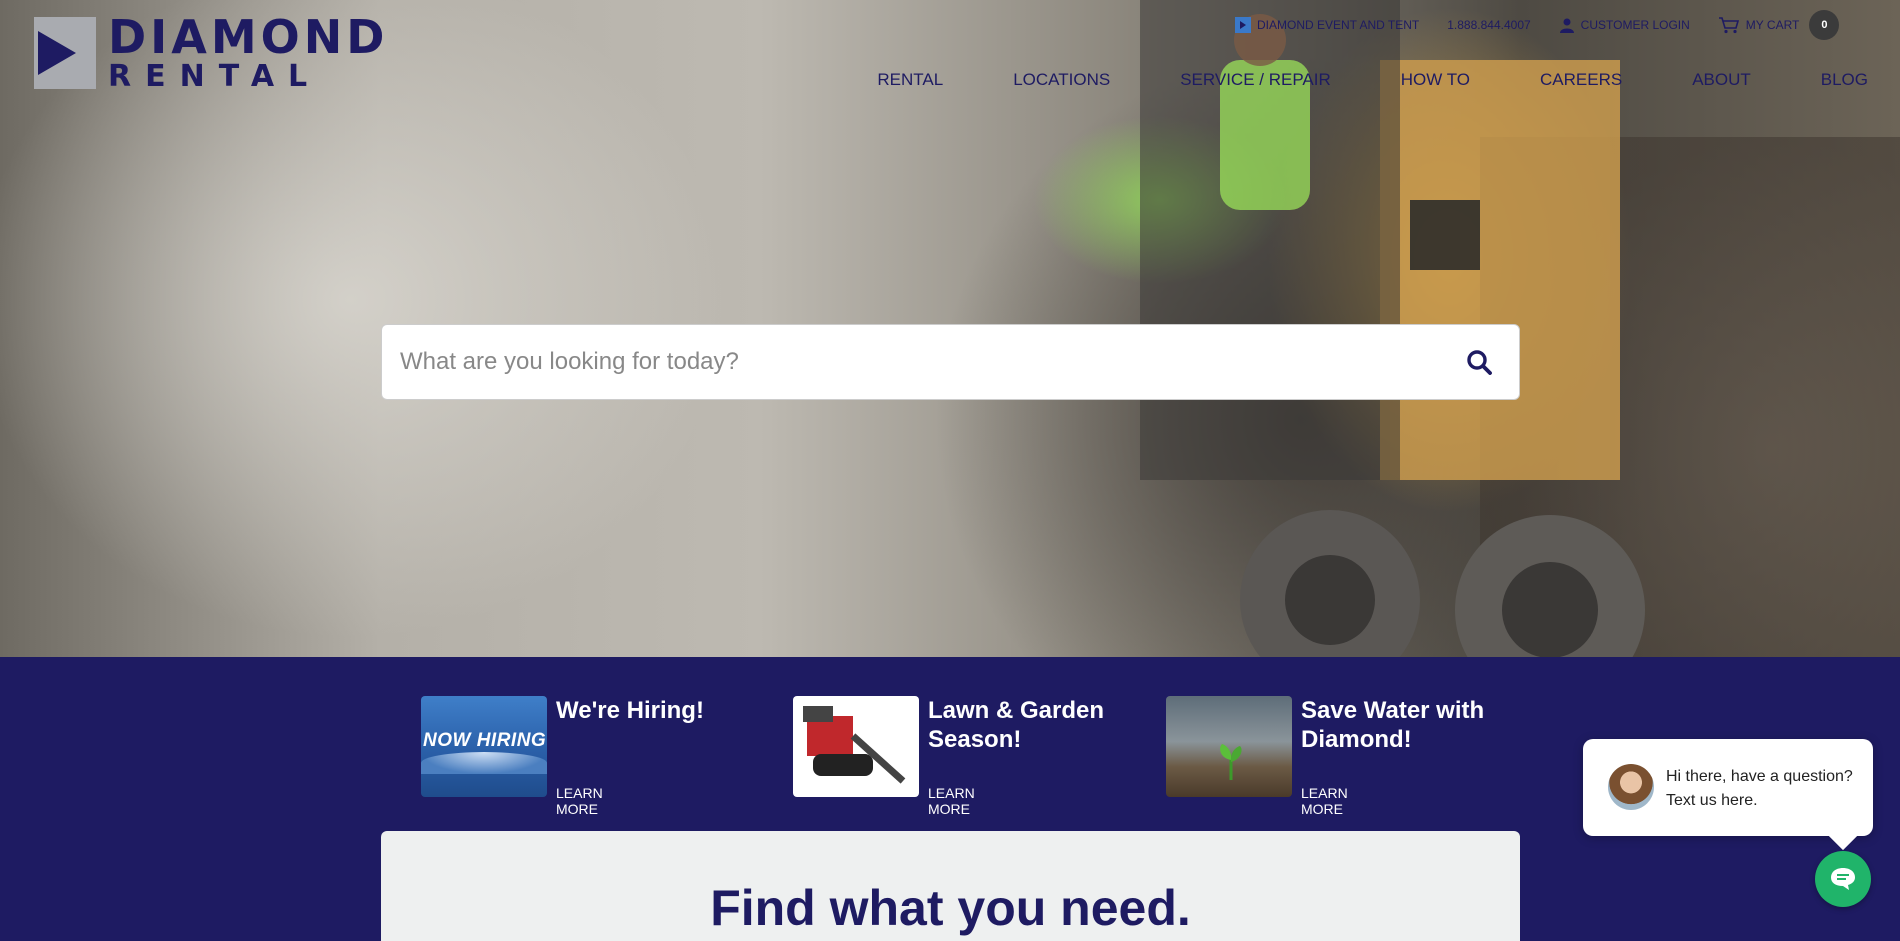  Describe the element at coordinates (1772, 25) in the screenshot. I see `my-cart-label: MY CART` at that location.